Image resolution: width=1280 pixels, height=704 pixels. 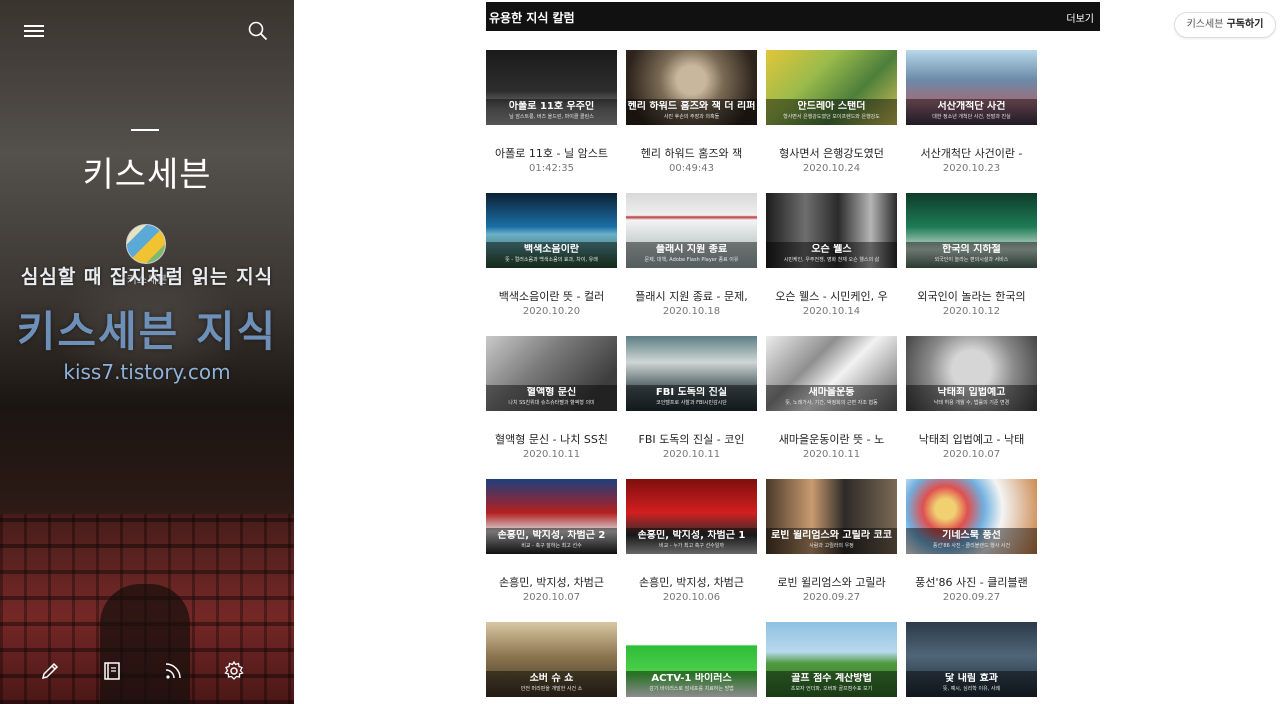 What do you see at coordinates (113, 672) in the screenshot?
I see `notebook-icon` at bounding box center [113, 672].